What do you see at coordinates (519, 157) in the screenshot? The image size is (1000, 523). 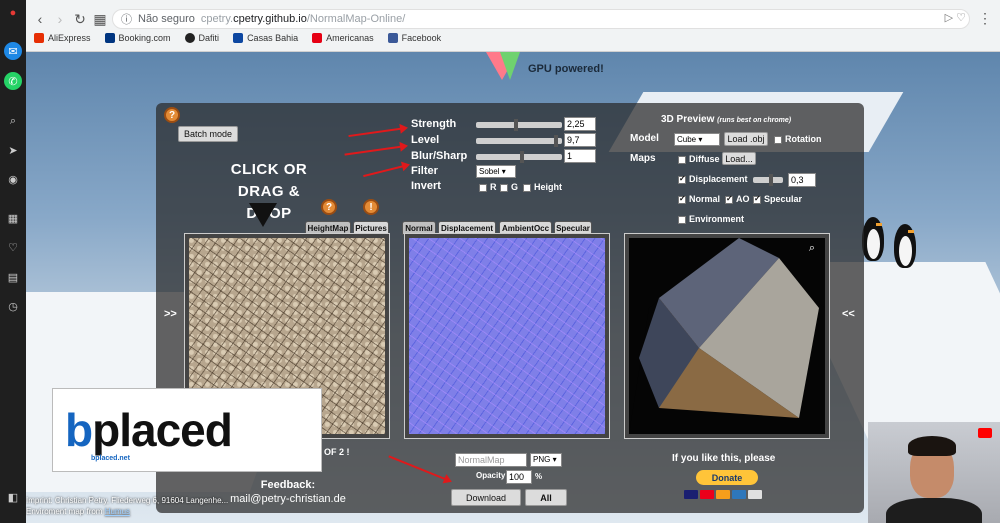 I see `blur-sharp-slider` at bounding box center [519, 157].